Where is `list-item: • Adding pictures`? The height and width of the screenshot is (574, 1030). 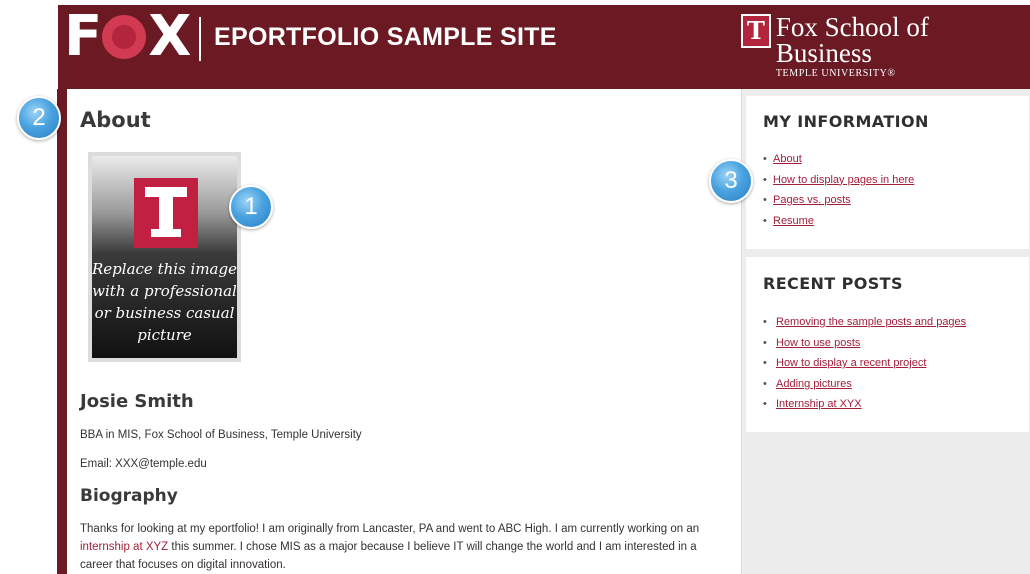 list-item: • Adding pictures is located at coordinates (864, 384).